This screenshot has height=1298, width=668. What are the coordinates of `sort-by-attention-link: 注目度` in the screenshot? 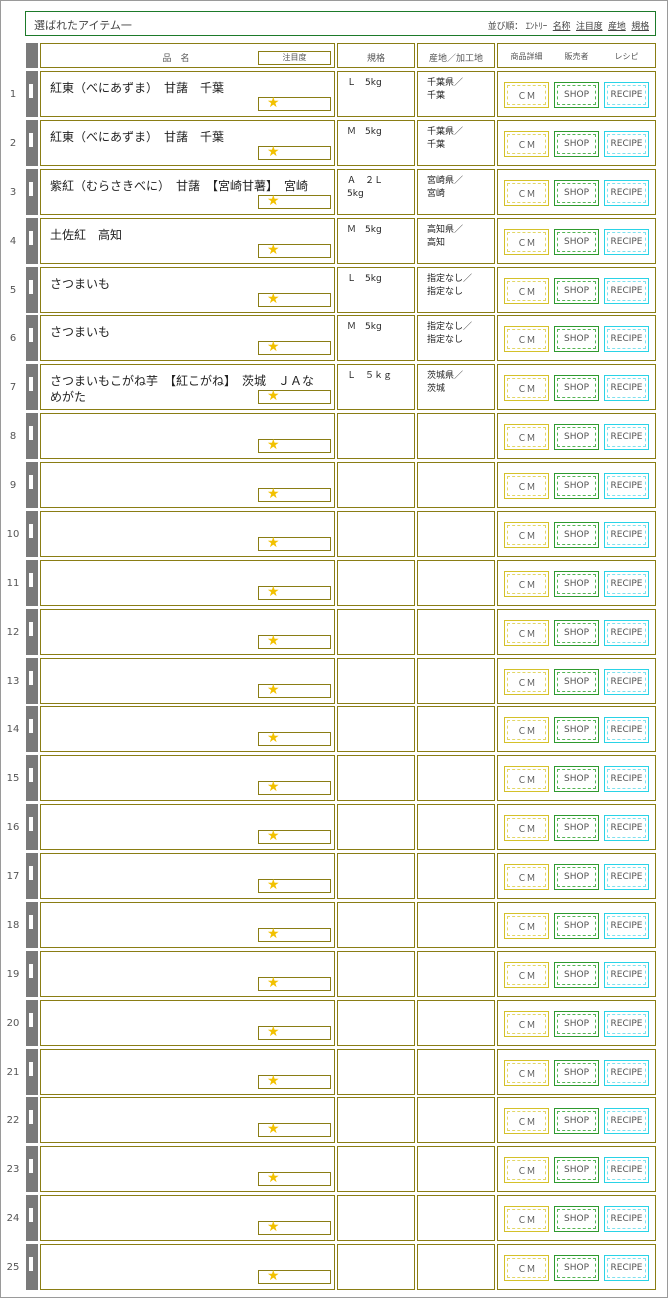 It's located at (589, 27).